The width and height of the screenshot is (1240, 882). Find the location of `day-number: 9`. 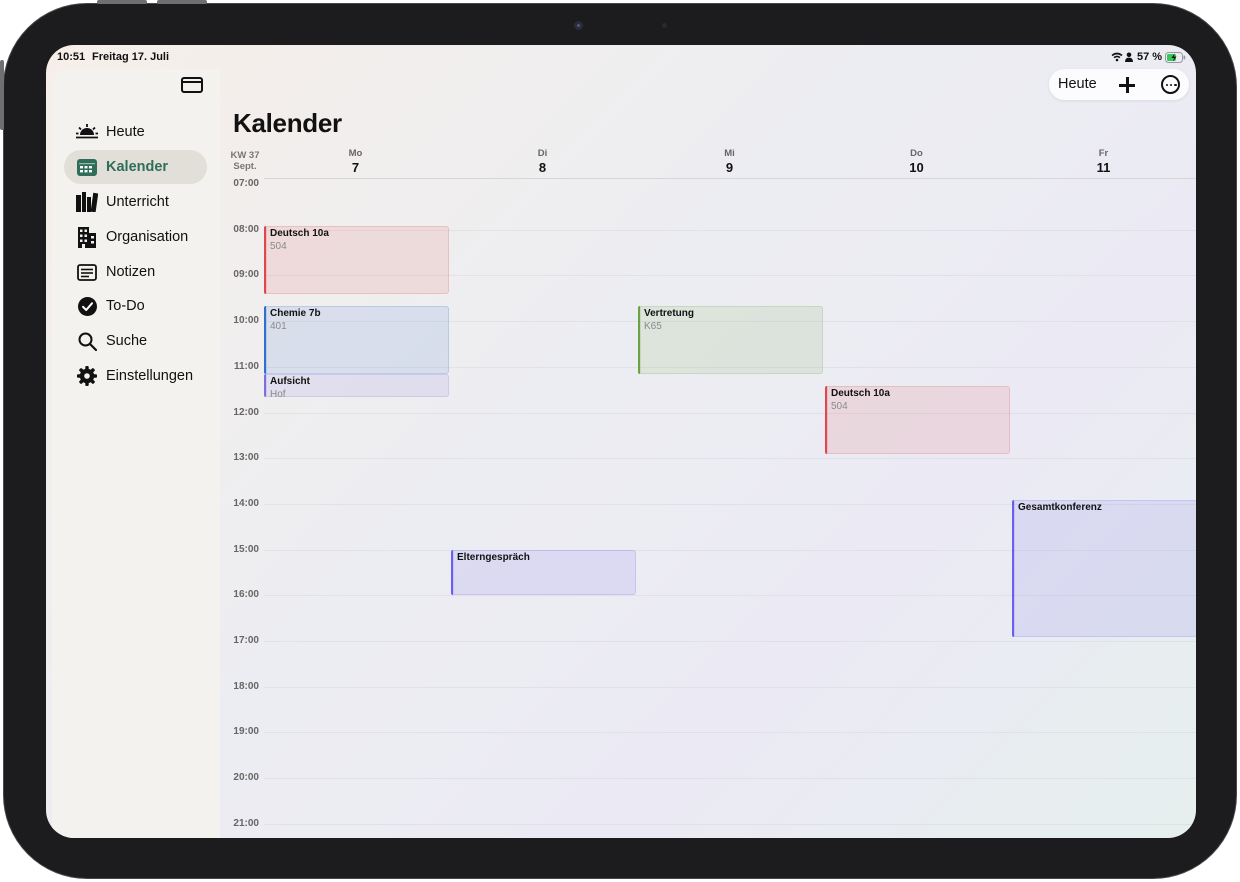

day-number: 9 is located at coordinates (729, 167).